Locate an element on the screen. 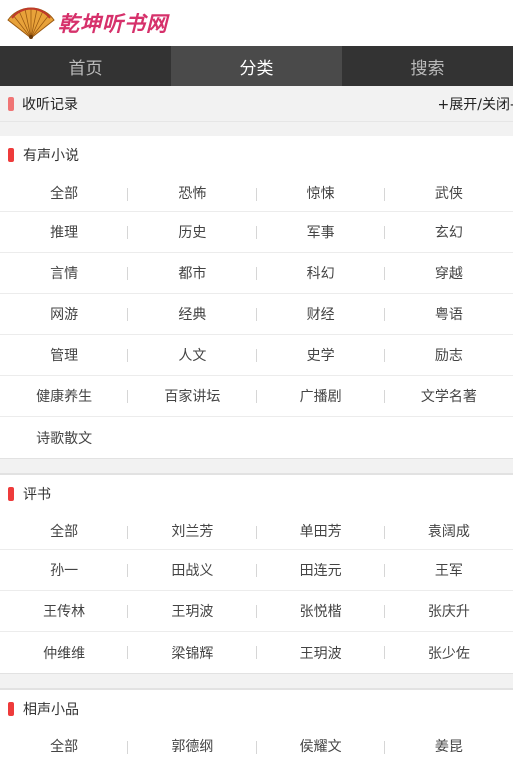 The width and height of the screenshot is (513, 761). category-link: 文学名著 is located at coordinates (448, 396).